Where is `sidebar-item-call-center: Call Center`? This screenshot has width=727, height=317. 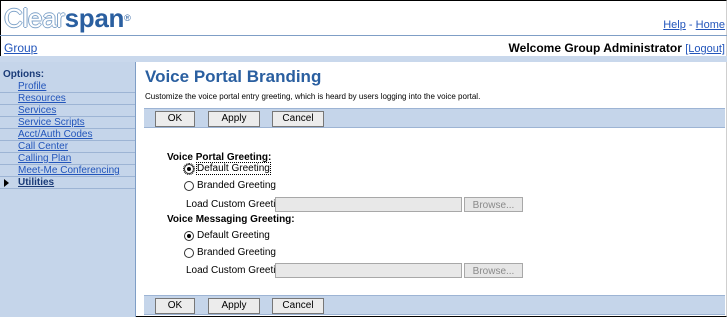 sidebar-item-call-center: Call Center is located at coordinates (67, 147).